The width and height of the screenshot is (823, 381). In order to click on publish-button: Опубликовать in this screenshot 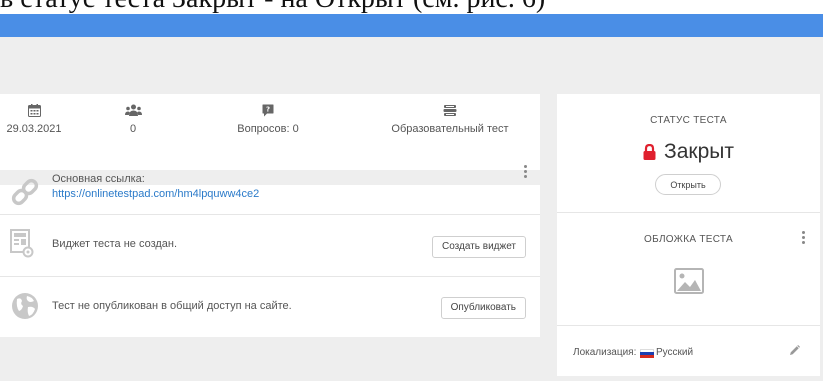, I will do `click(483, 308)`.